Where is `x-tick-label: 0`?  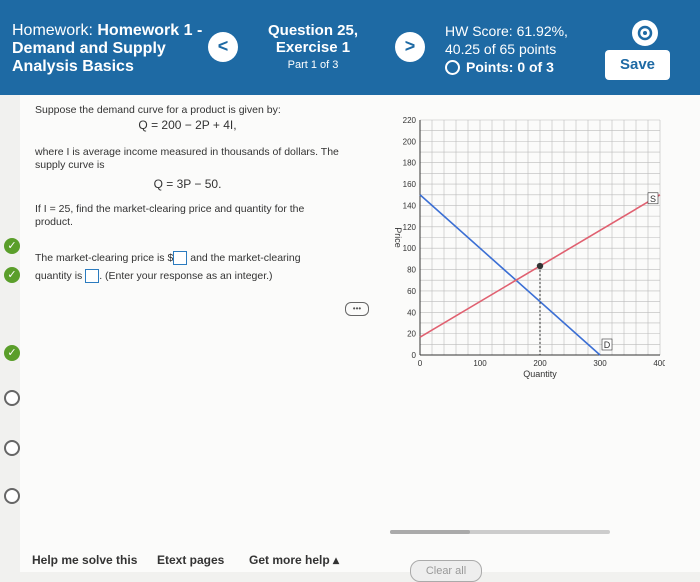 x-tick-label: 0 is located at coordinates (420, 363).